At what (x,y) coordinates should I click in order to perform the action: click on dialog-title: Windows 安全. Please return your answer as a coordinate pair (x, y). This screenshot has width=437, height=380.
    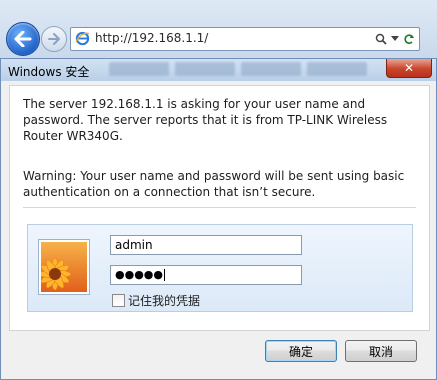
    Looking at the image, I should click on (49, 72).